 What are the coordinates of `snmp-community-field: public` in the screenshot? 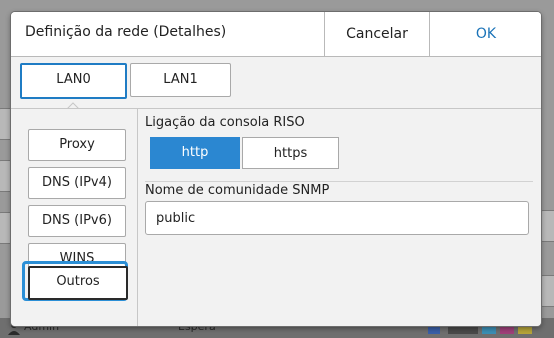 It's located at (337, 218).